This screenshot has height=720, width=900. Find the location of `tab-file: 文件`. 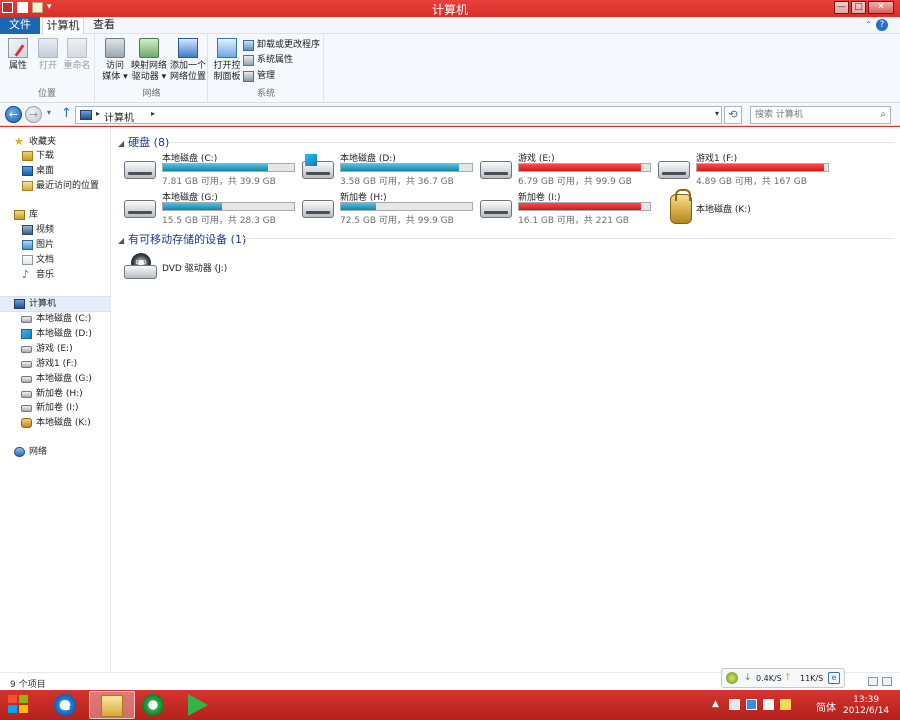

tab-file: 文件 is located at coordinates (20, 25).